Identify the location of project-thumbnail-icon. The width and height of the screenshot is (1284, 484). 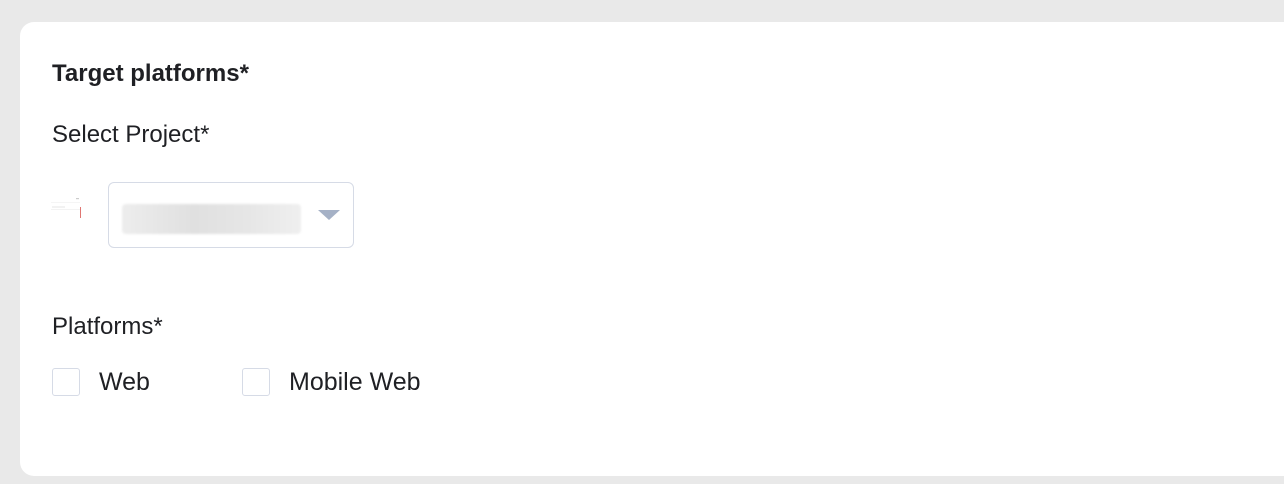
(66, 208).